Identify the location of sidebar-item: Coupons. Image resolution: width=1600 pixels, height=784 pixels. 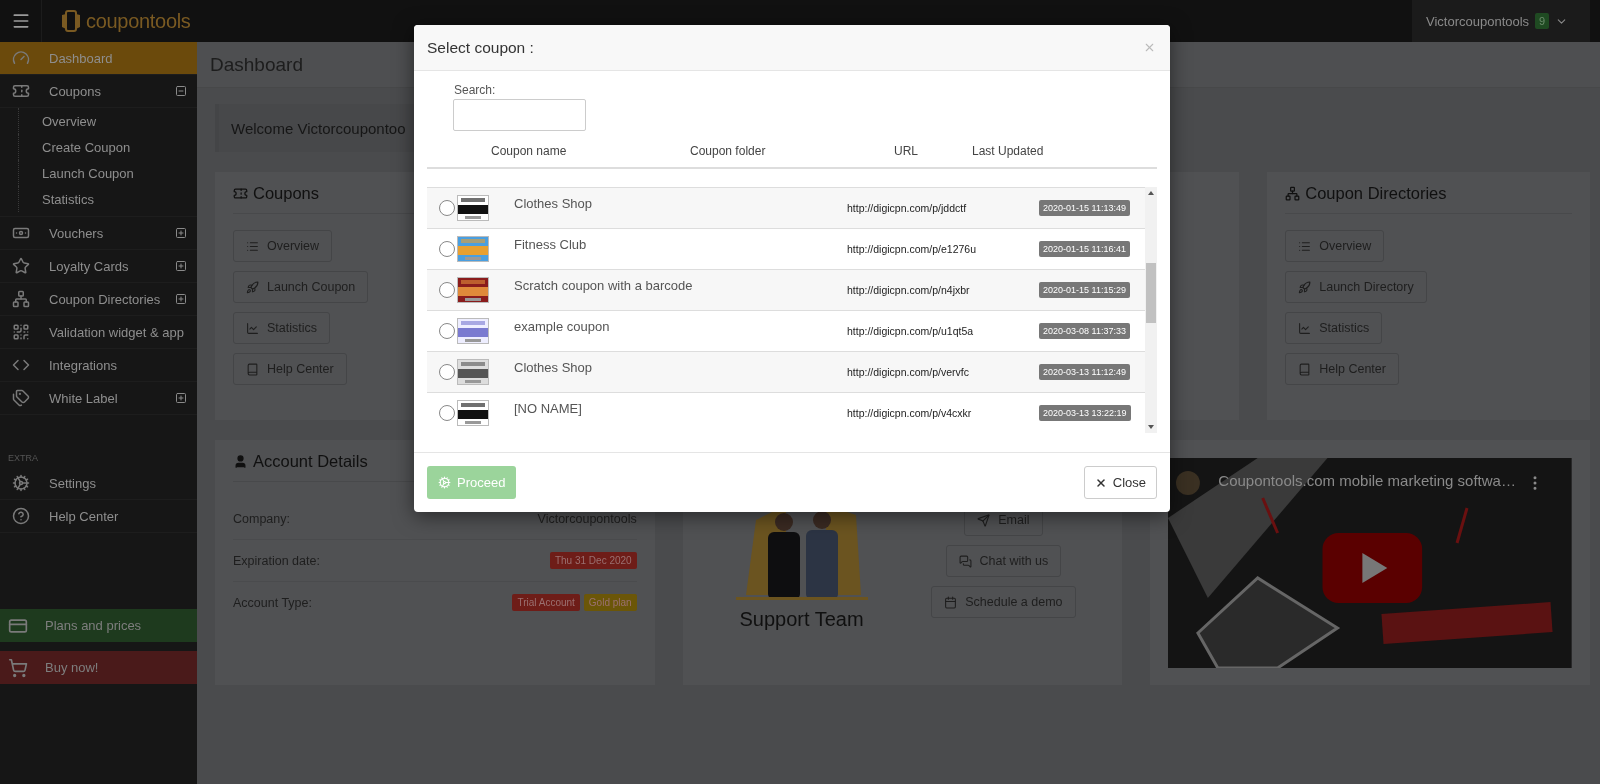
(98, 91).